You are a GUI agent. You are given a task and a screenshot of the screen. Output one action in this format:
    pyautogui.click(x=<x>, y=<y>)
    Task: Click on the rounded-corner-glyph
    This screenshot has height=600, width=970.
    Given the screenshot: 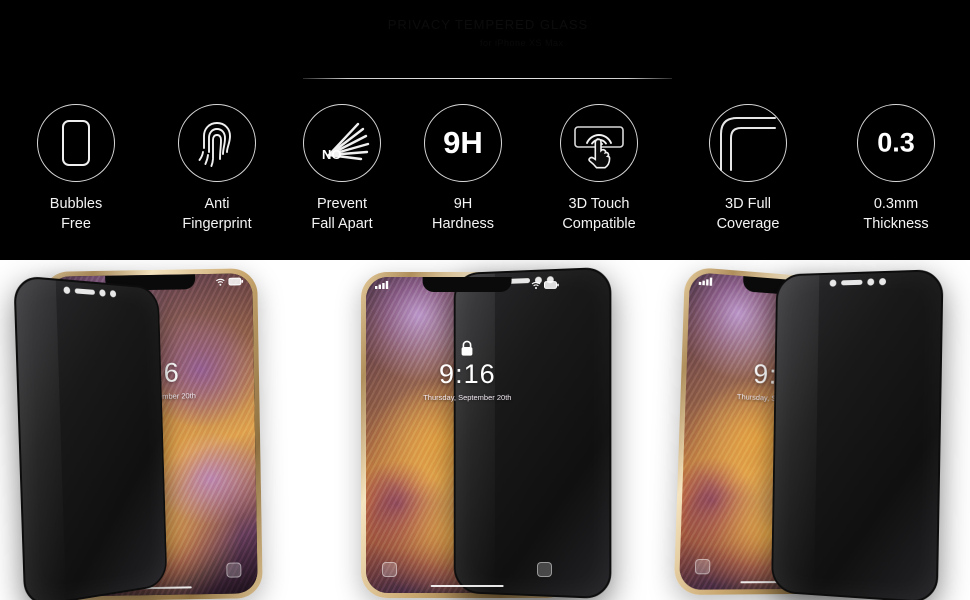 What is the action you would take?
    pyautogui.click(x=748, y=144)
    